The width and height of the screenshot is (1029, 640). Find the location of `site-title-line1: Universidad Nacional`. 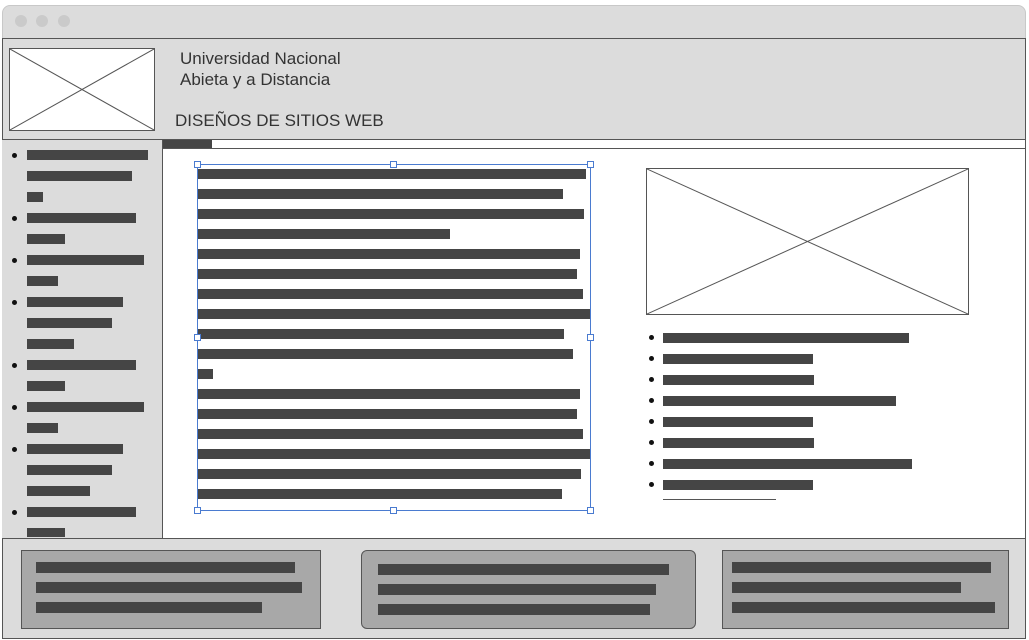

site-title-line1: Universidad Nacional is located at coordinates (260, 58).